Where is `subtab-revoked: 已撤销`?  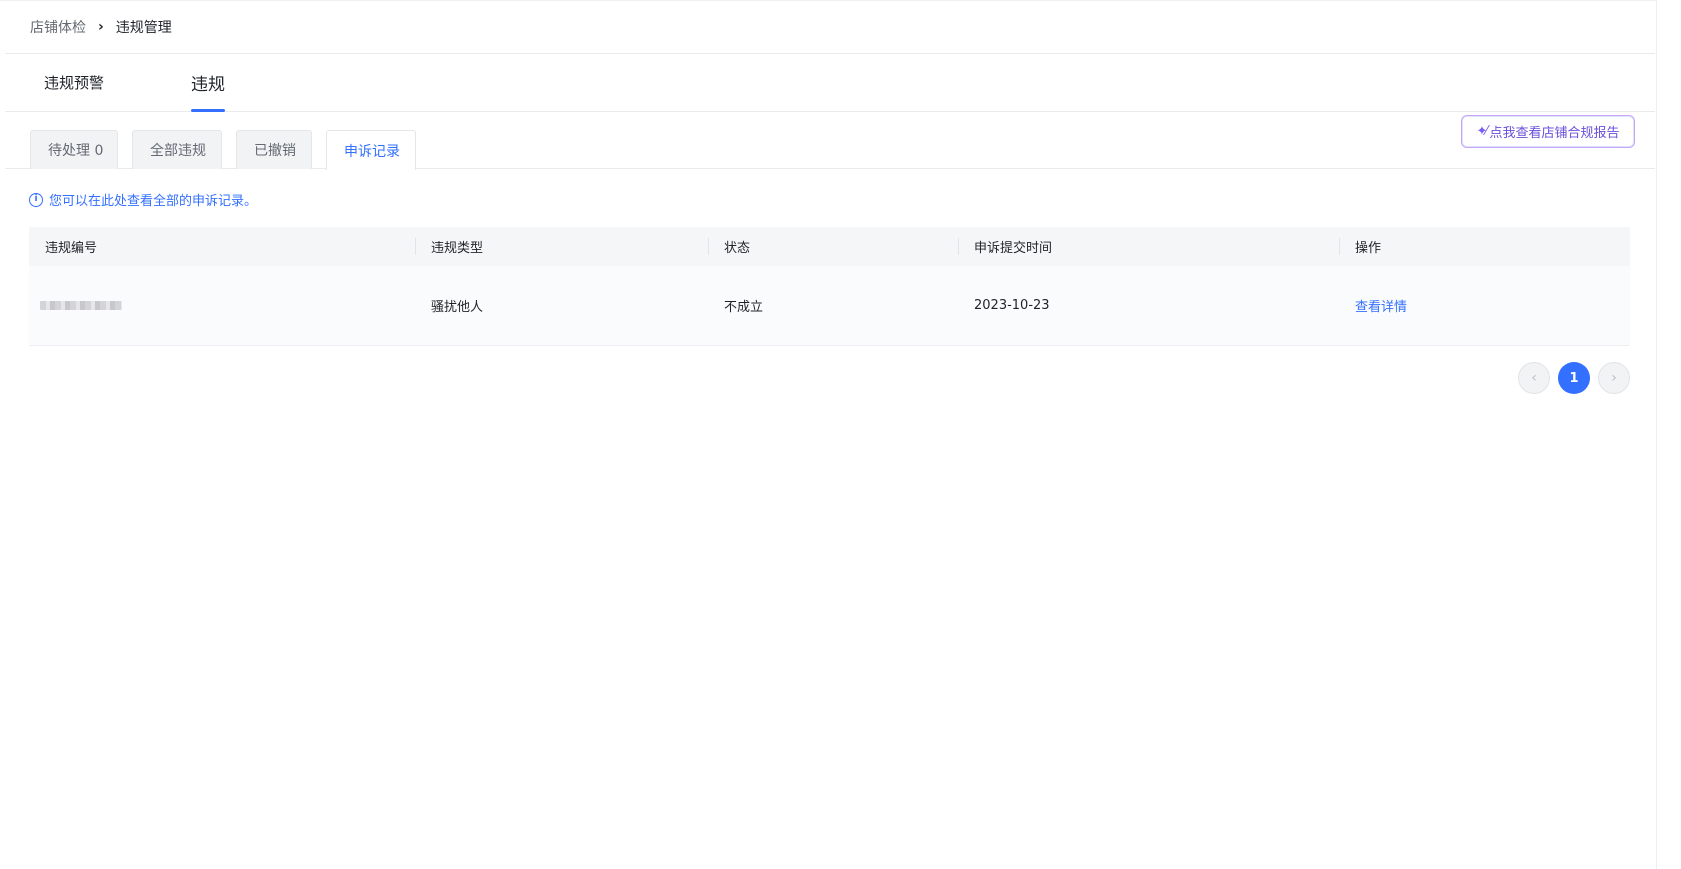
subtab-revoked: 已撤销 is located at coordinates (274, 149).